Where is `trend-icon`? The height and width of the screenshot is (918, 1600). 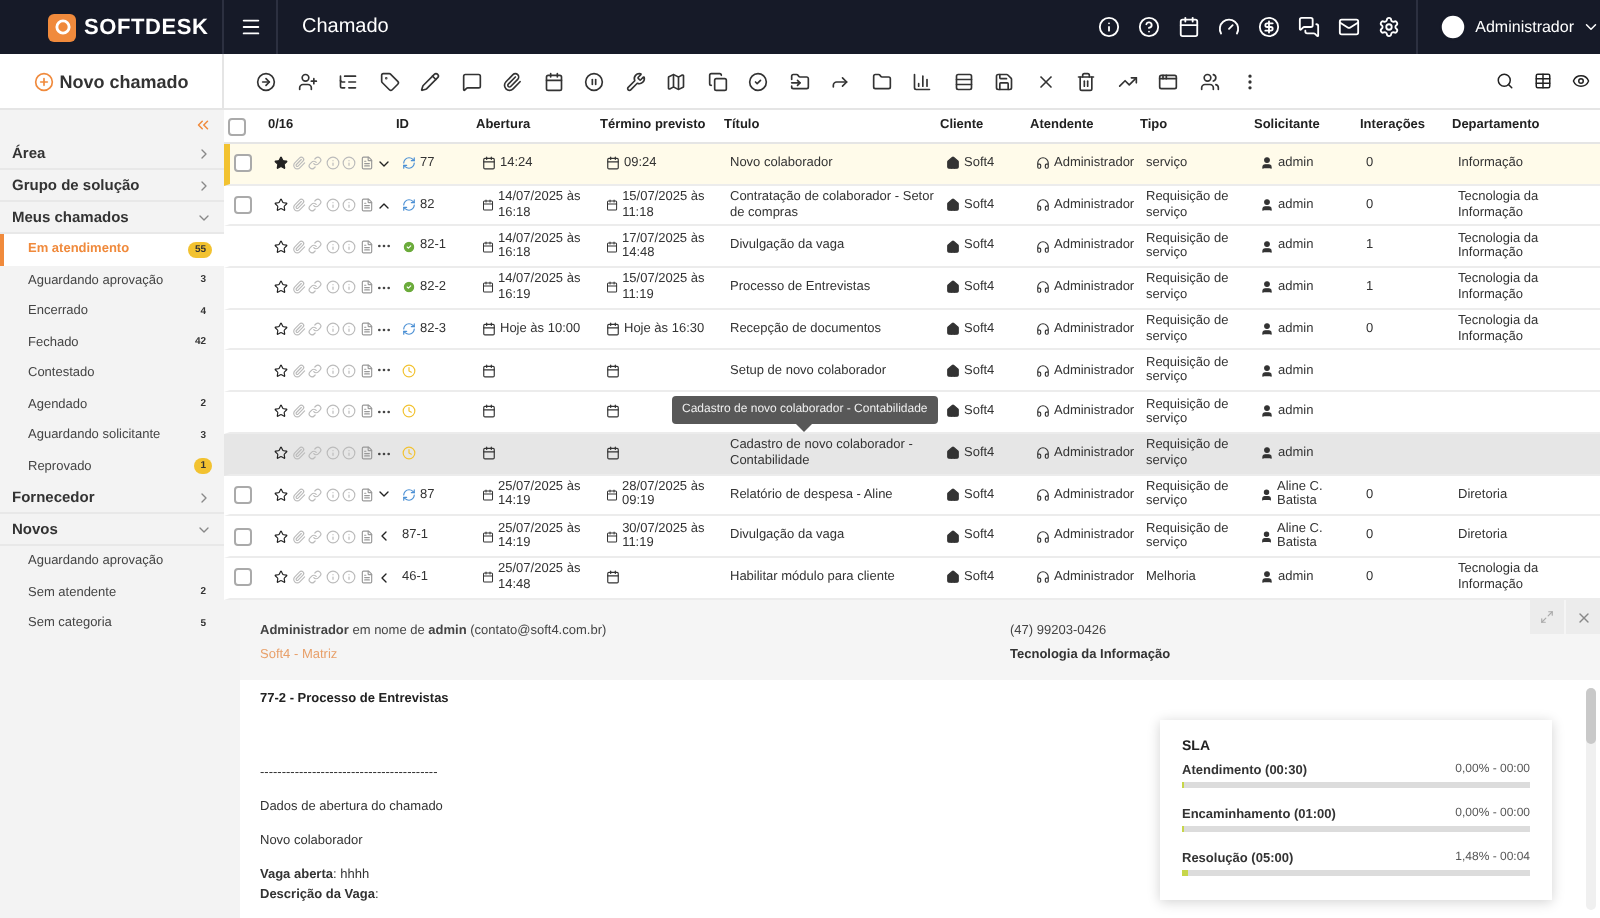
trend-icon is located at coordinates (1127, 81).